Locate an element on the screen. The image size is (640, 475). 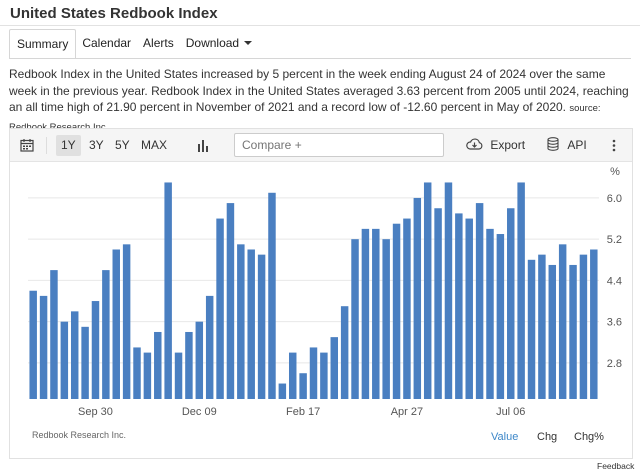
mode-value-button: Value is located at coordinates (504, 437).